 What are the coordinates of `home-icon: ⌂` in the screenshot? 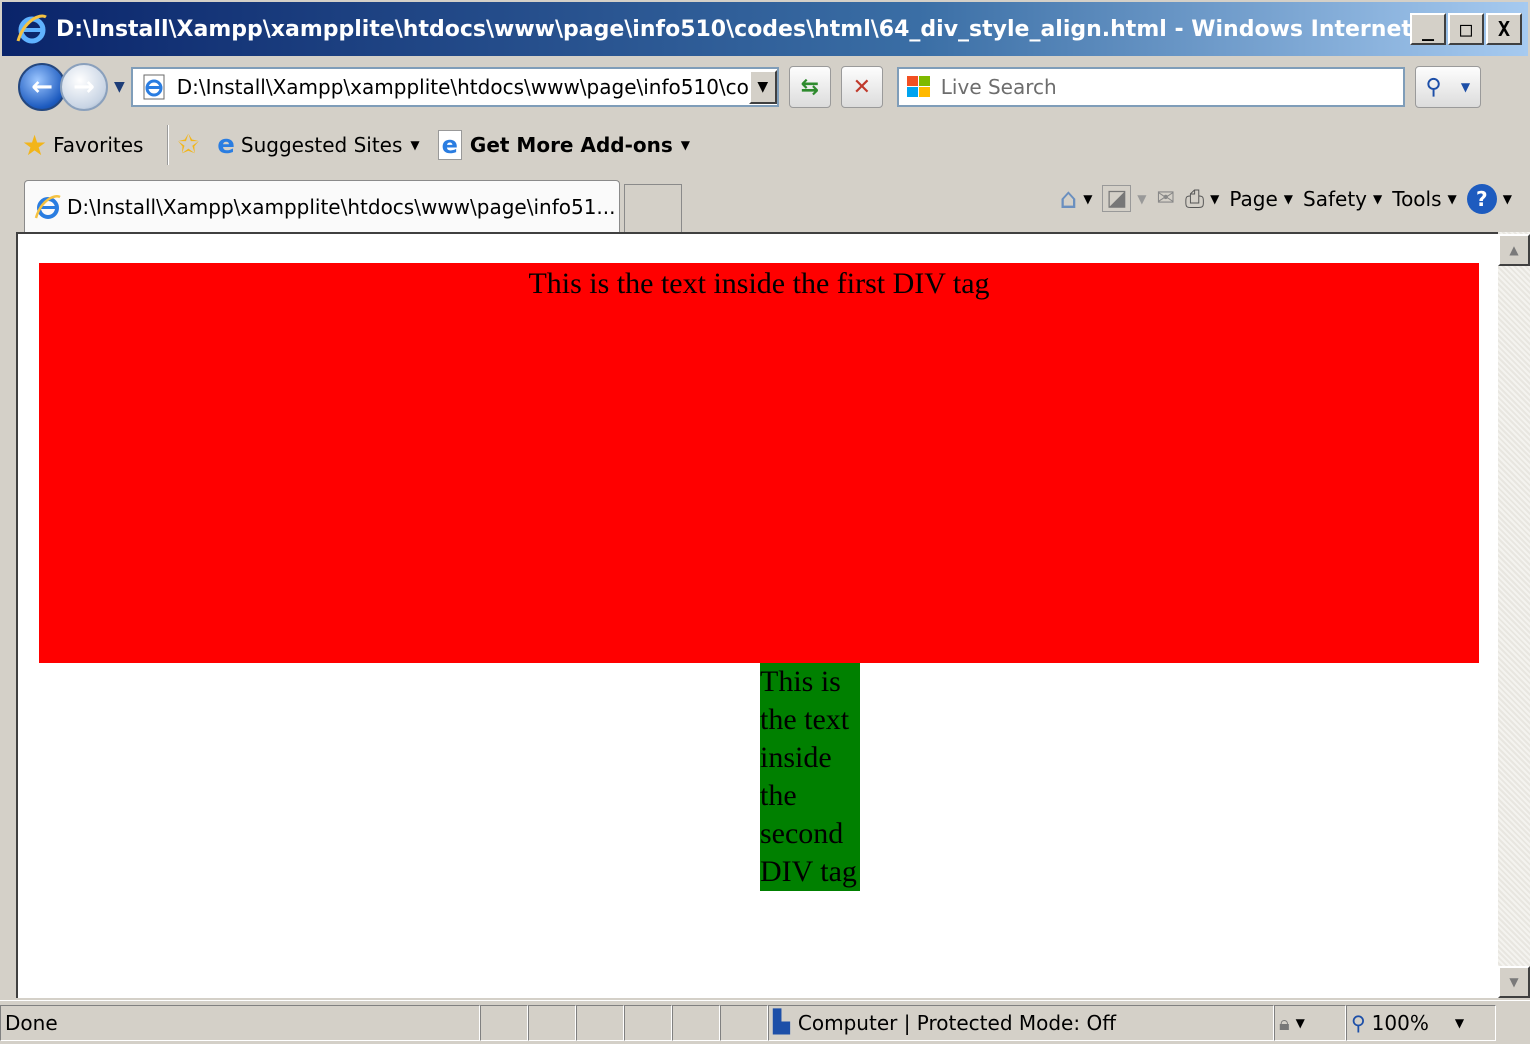 It's located at (1068, 198).